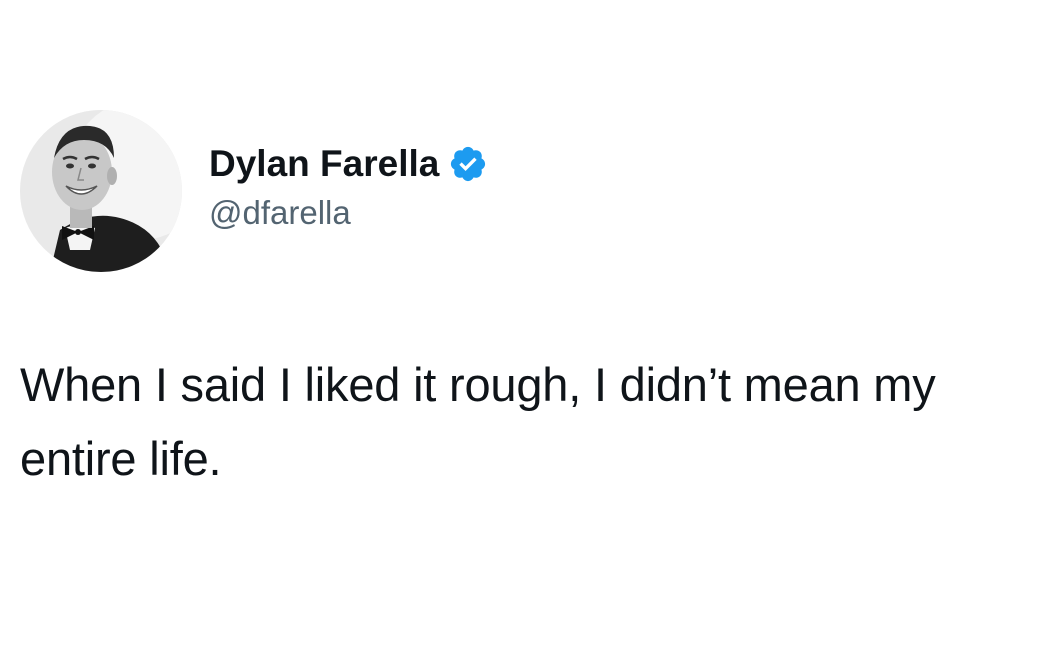 This screenshot has width=1051, height=662. I want to click on verified-badge-icon, so click(468, 164).